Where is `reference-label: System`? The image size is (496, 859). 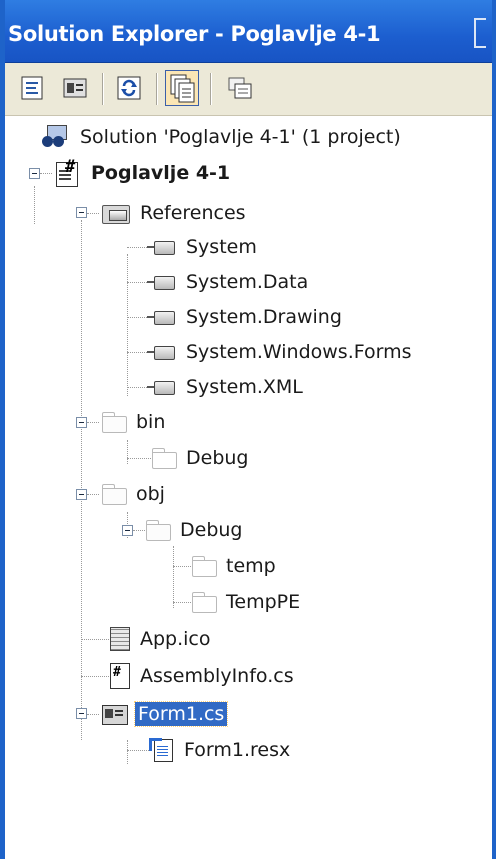
reference-label: System is located at coordinates (221, 247).